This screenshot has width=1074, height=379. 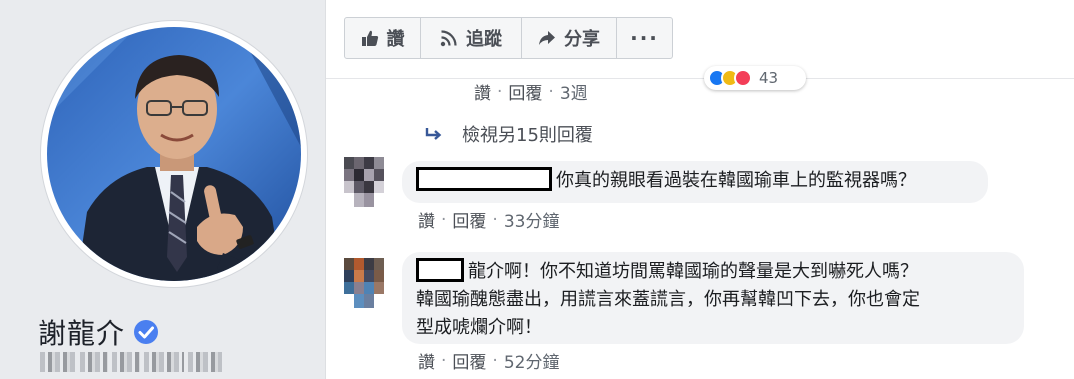 I want to click on comment-text: 你真的親眼看過裝在韓國瑜車上的監視器嗎？, so click(x=736, y=180).